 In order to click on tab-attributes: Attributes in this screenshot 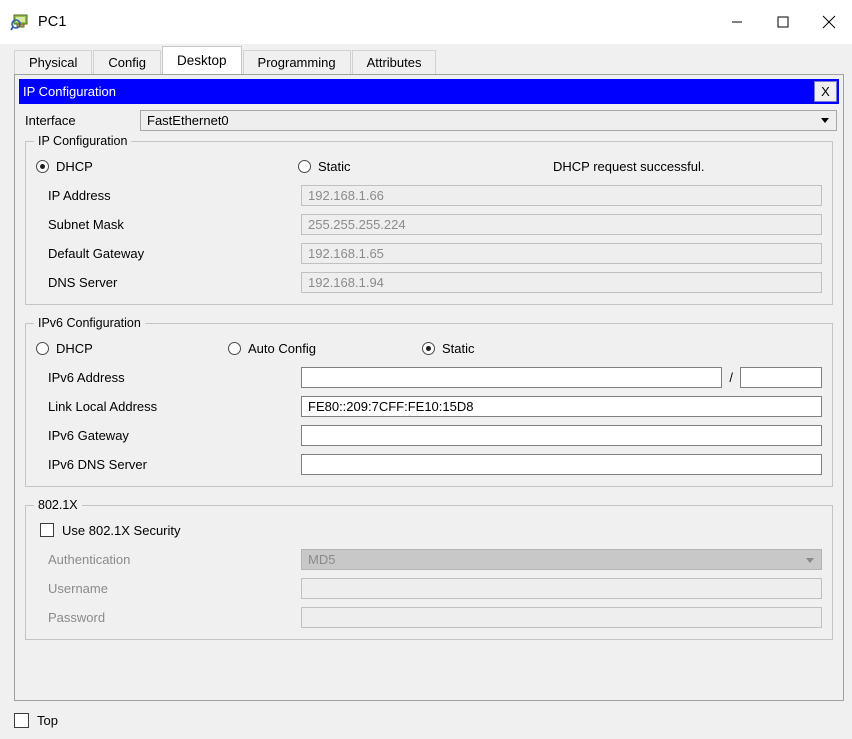, I will do `click(394, 62)`.